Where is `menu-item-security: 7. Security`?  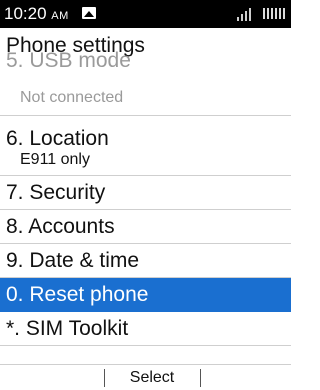
menu-item-security: 7. Security is located at coordinates (145, 193).